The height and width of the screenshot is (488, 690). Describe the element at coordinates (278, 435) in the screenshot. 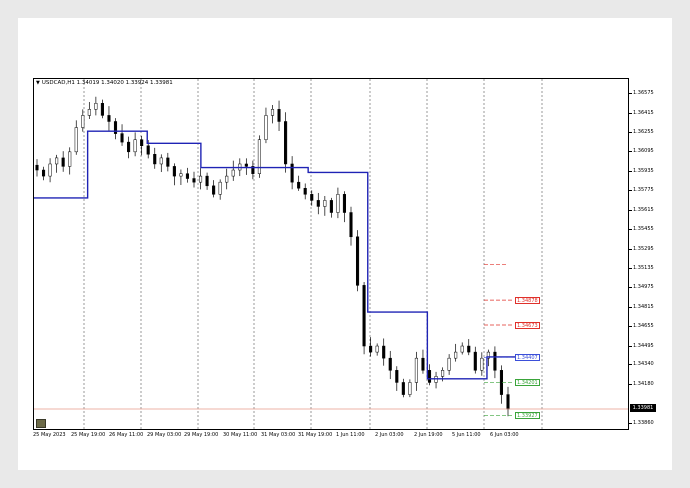

I see `time-tick-label: 31 May 03:00` at that location.